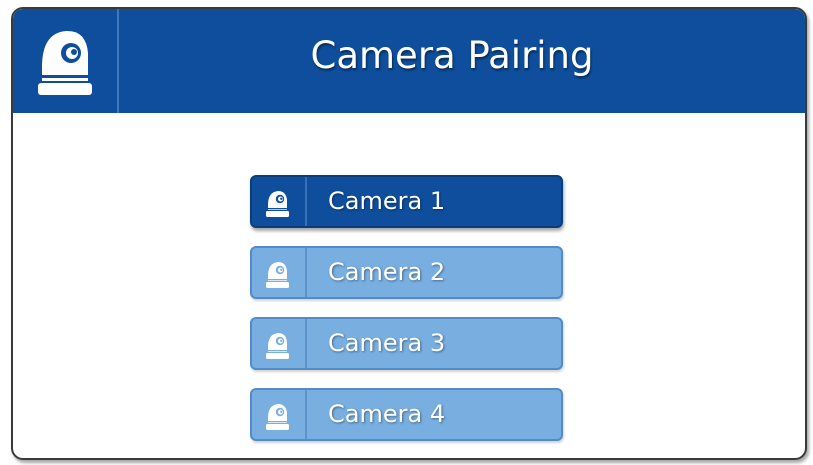 This screenshot has width=813, height=465. I want to click on camera-2-button: Camera 2, so click(406, 272).